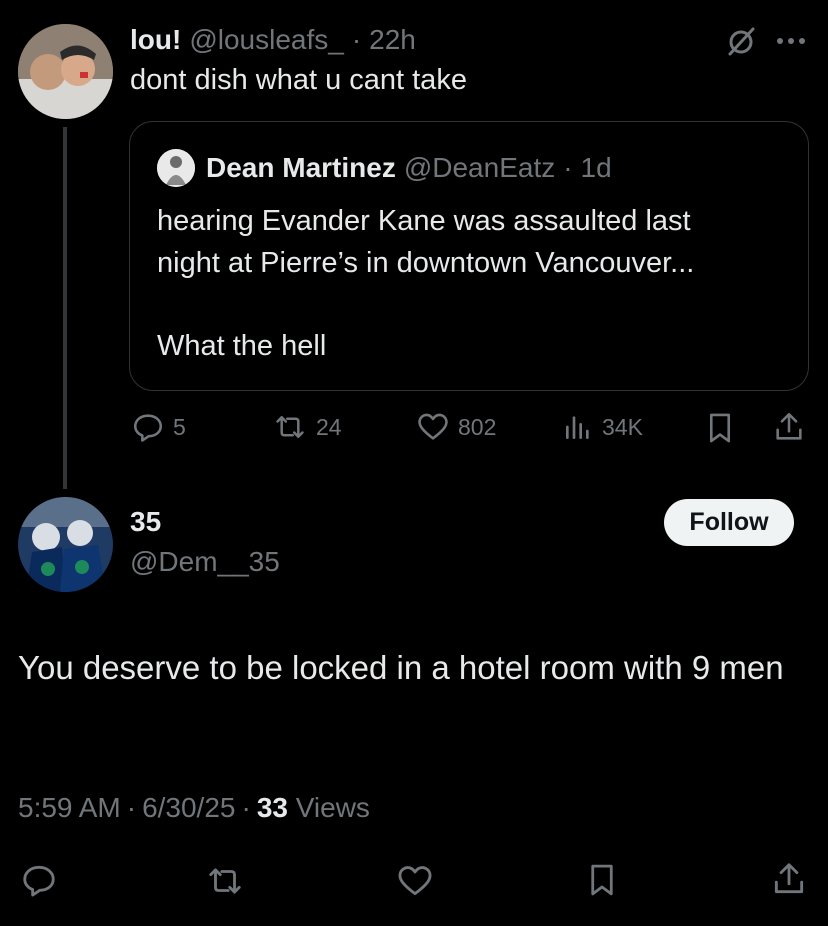 The image size is (828, 926). I want to click on reply-action-replies: 5, so click(158, 427).